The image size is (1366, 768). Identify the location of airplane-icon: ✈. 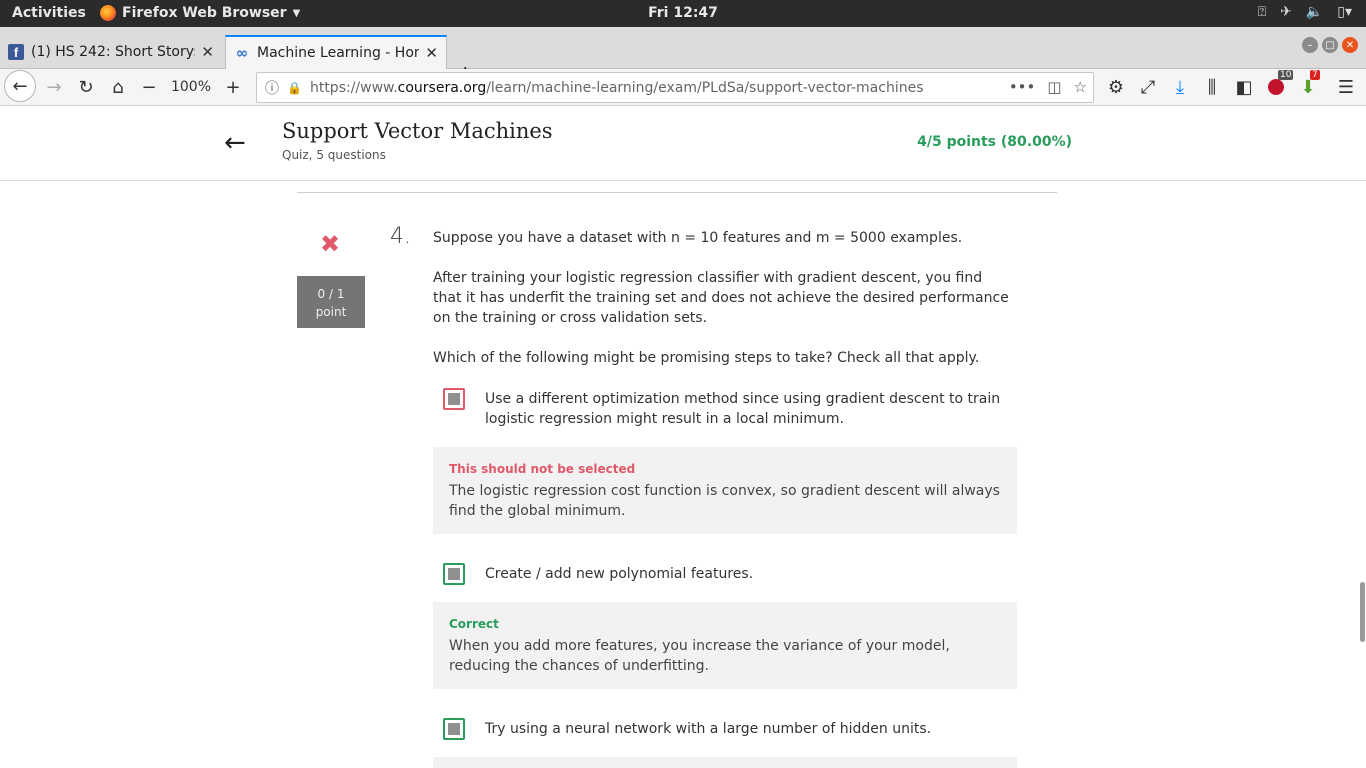
(1286, 12).